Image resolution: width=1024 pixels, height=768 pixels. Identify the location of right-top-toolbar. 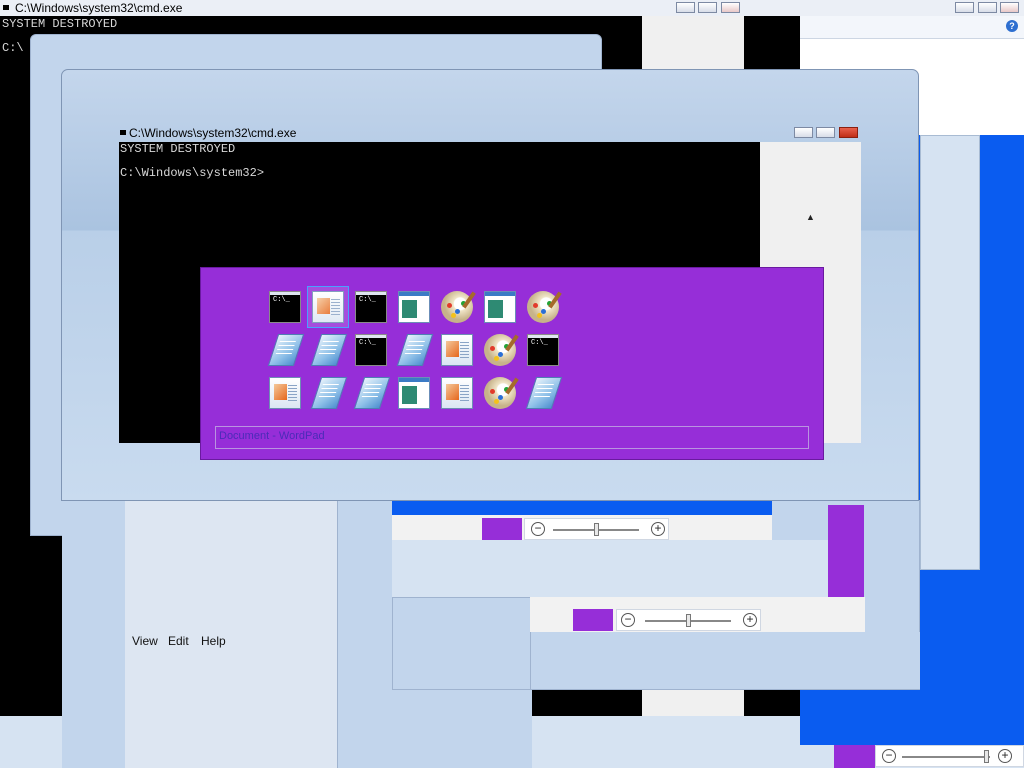
(912, 27).